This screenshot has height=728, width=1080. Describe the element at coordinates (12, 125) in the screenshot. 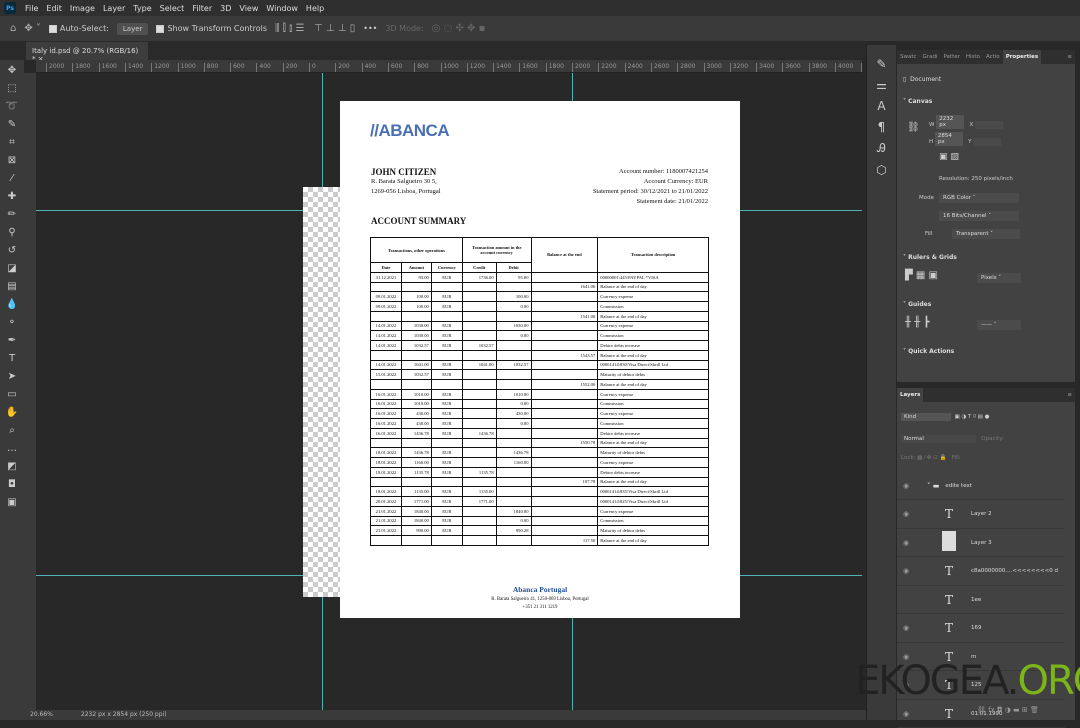

I see `quick-select-icon: ✎` at that location.